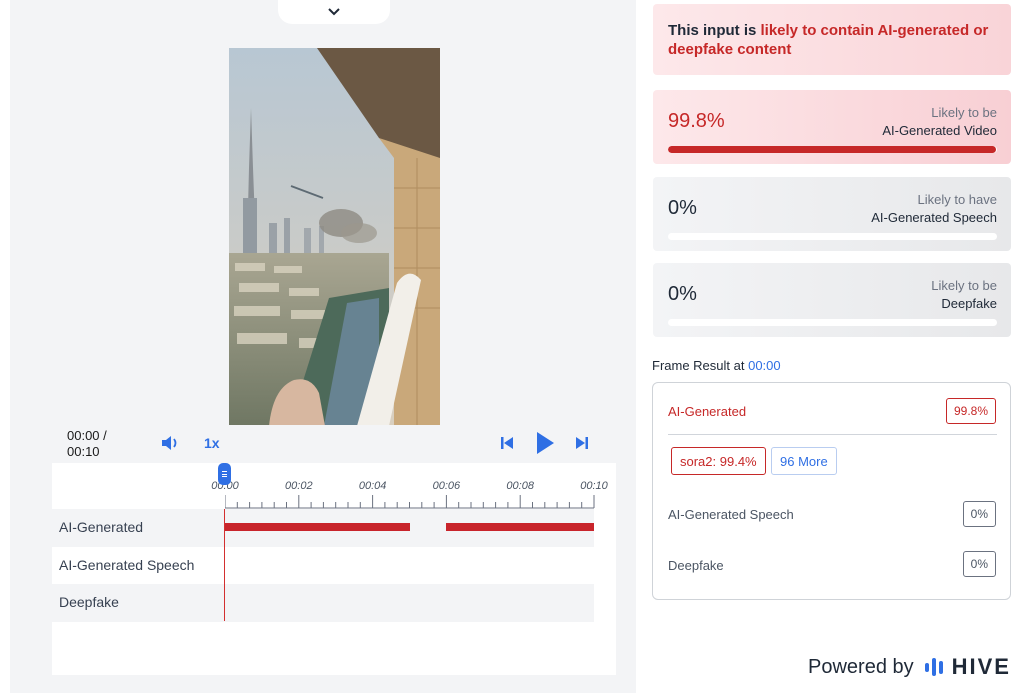 The height and width of the screenshot is (693, 1024). Describe the element at coordinates (981, 666) in the screenshot. I see `brand-name: HIVE` at that location.